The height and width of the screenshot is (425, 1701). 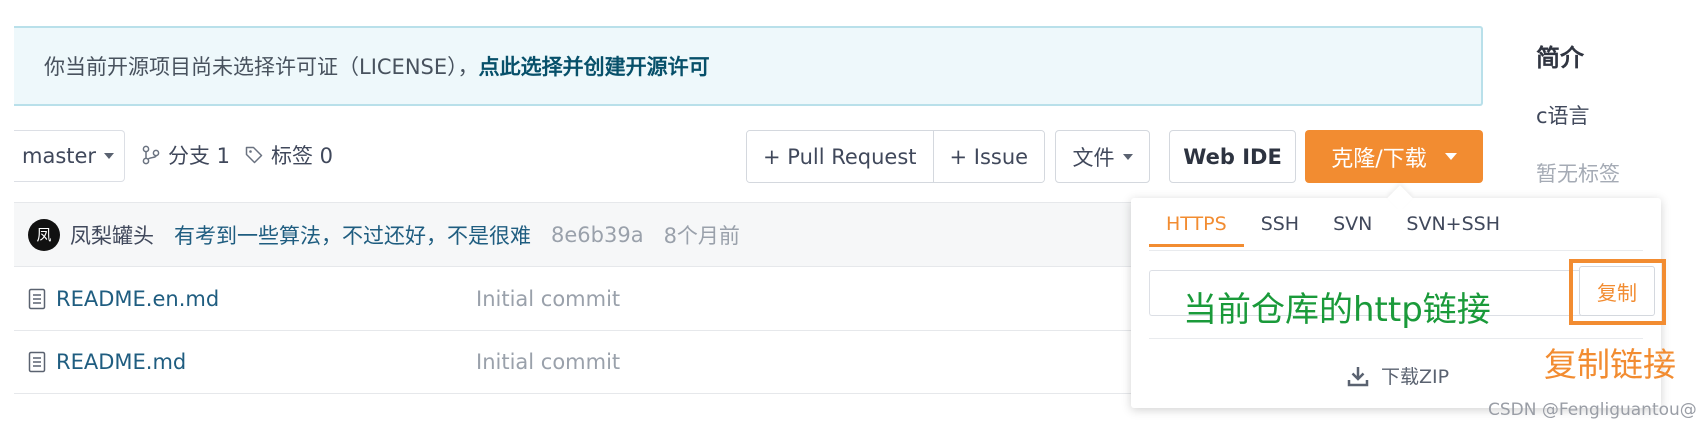 I want to click on tags-link: 标签 0, so click(x=289, y=155).